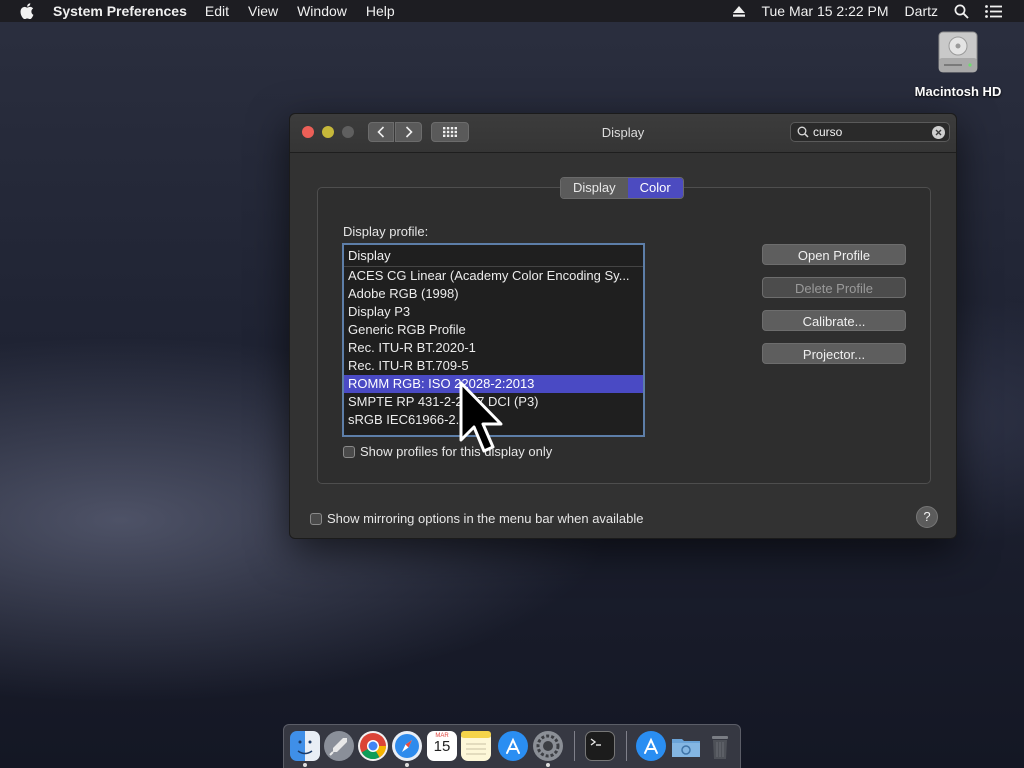 Image resolution: width=1024 pixels, height=768 pixels. What do you see at coordinates (493, 348) in the screenshot?
I see `list-item: Rec. ITU-R BT.2020-1` at bounding box center [493, 348].